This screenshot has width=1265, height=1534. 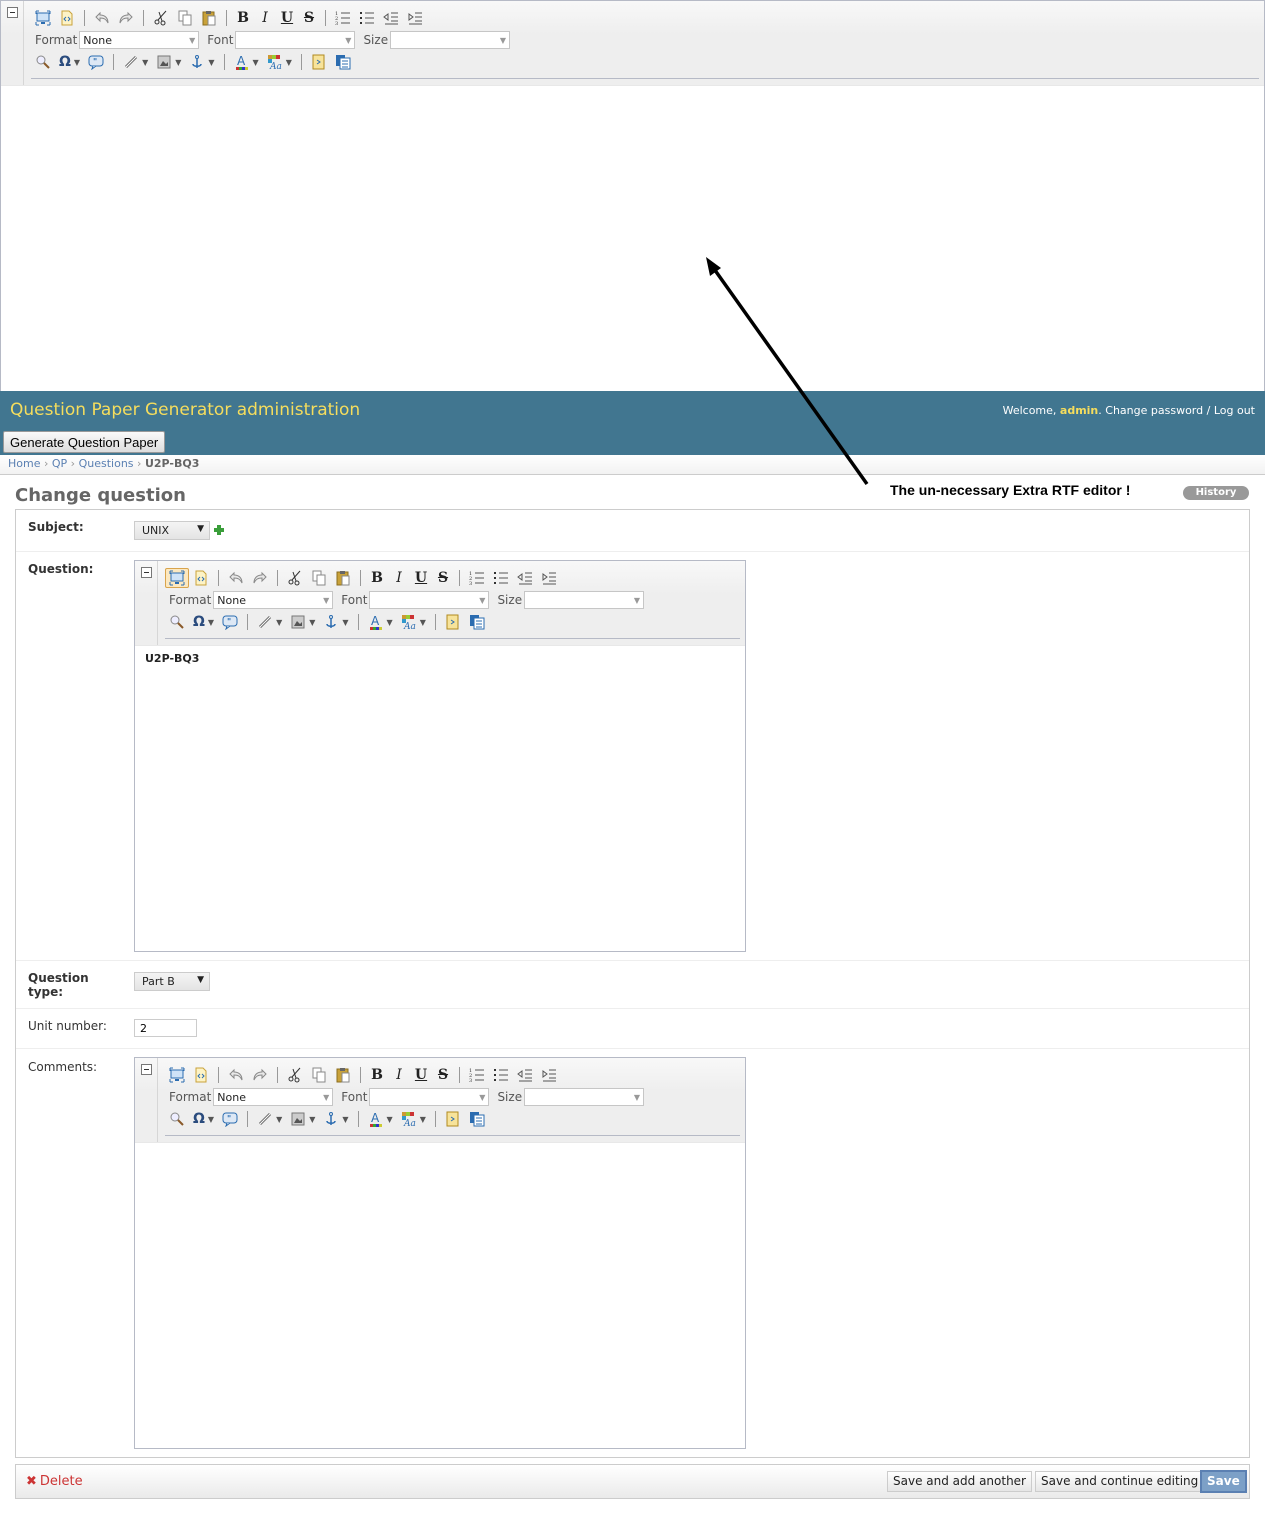 What do you see at coordinates (172, 981) in the screenshot?
I see `question-type-select: Part B ▼` at bounding box center [172, 981].